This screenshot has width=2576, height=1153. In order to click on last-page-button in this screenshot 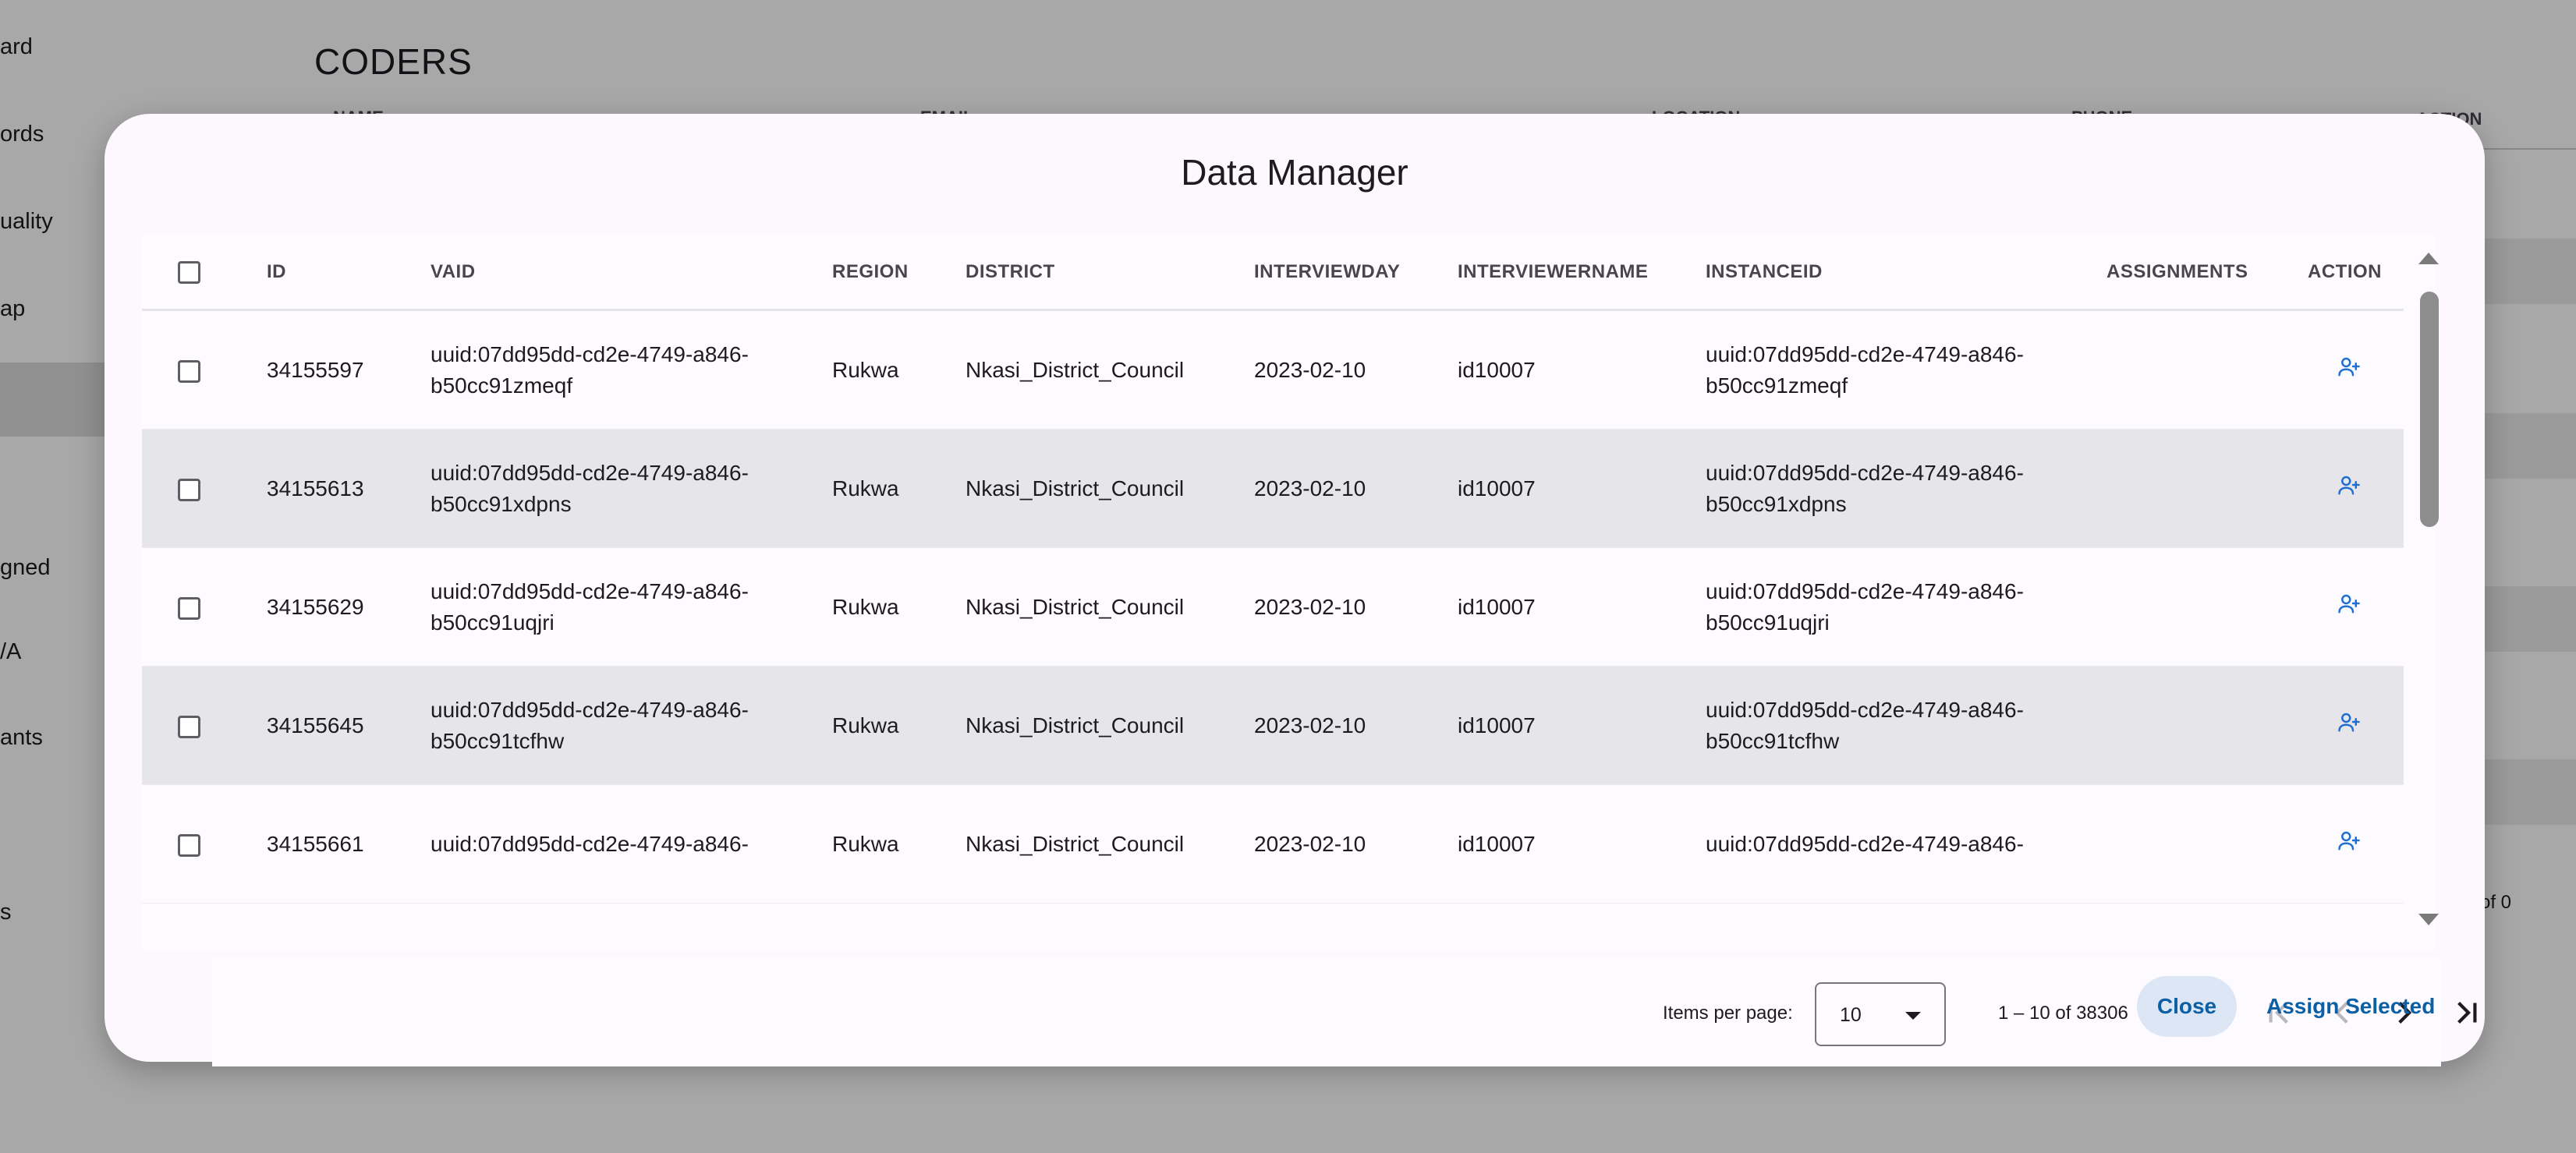, I will do `click(2466, 1012)`.